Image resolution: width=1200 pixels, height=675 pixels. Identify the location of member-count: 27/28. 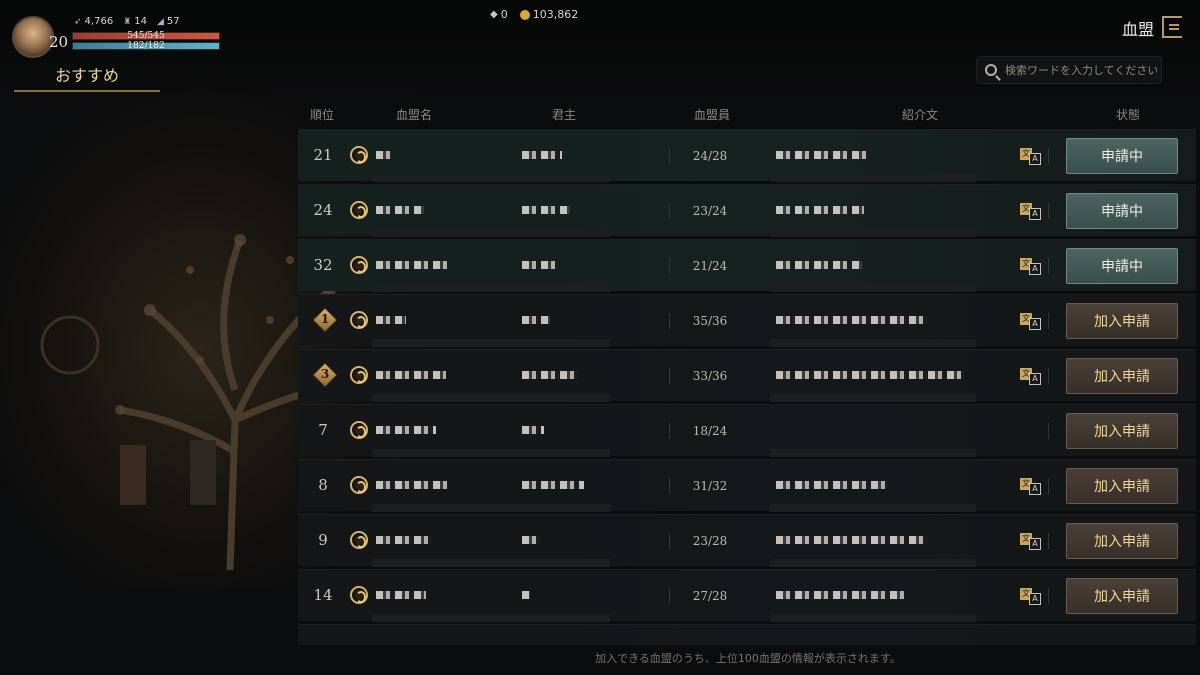
(710, 596).